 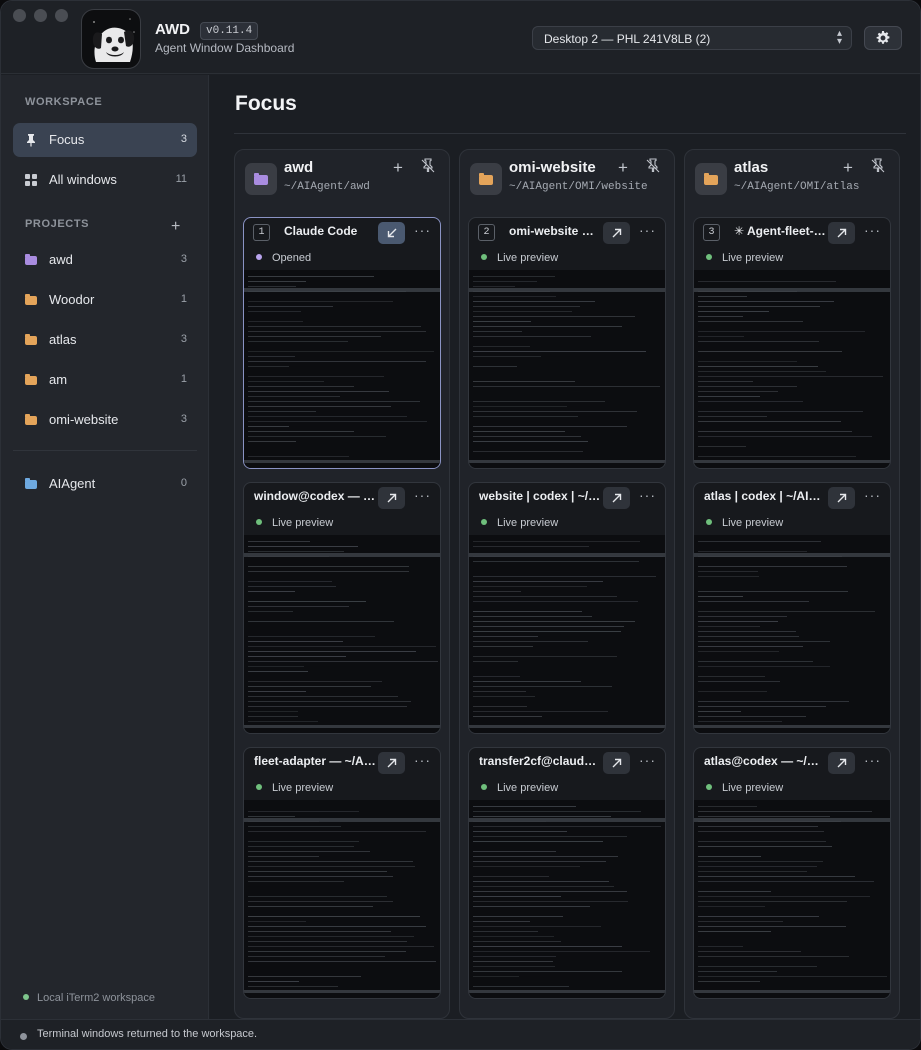 I want to click on card-title: omi-website — codex, so click(x=555, y=231).